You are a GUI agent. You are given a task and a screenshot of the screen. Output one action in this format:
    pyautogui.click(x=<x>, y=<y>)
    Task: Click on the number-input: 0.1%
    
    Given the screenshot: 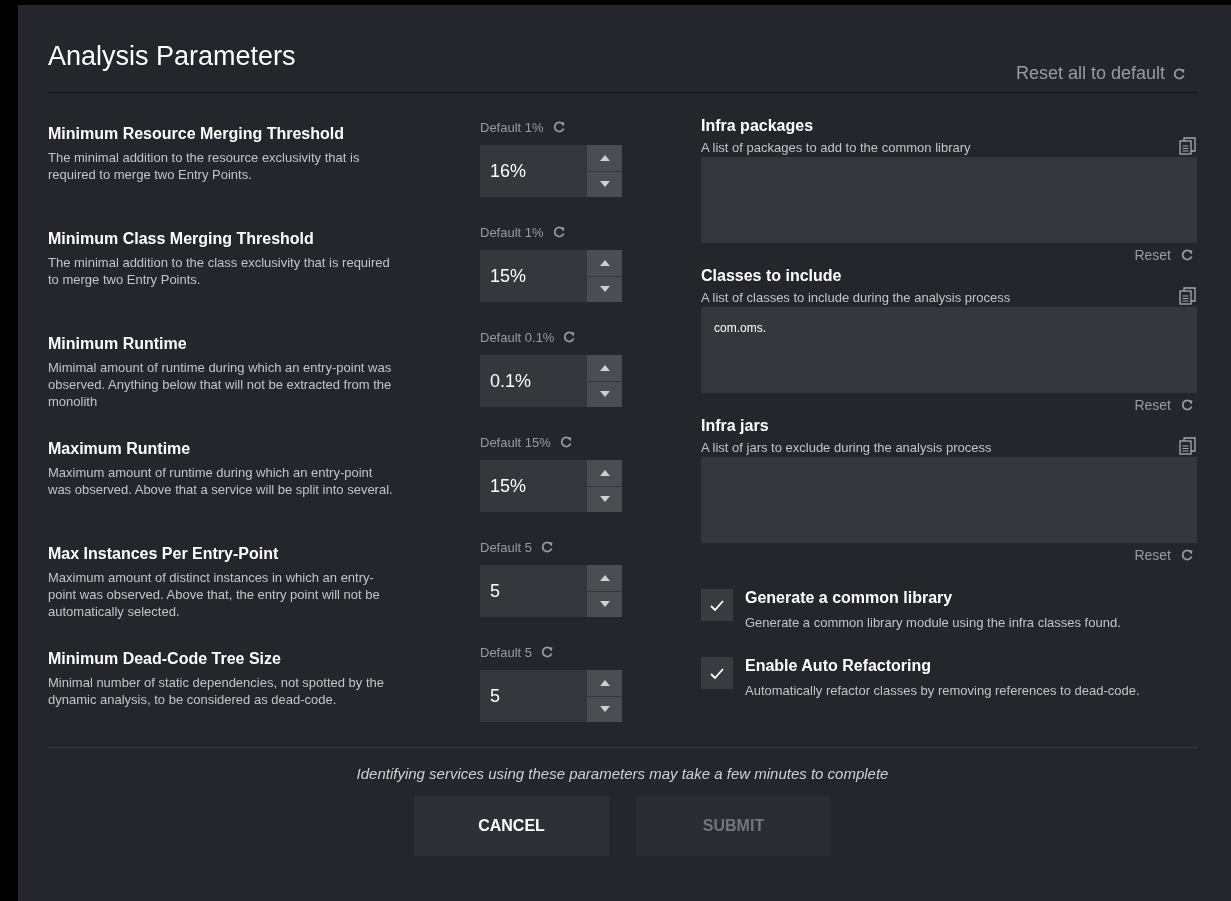 What is the action you would take?
    pyautogui.click(x=533, y=381)
    